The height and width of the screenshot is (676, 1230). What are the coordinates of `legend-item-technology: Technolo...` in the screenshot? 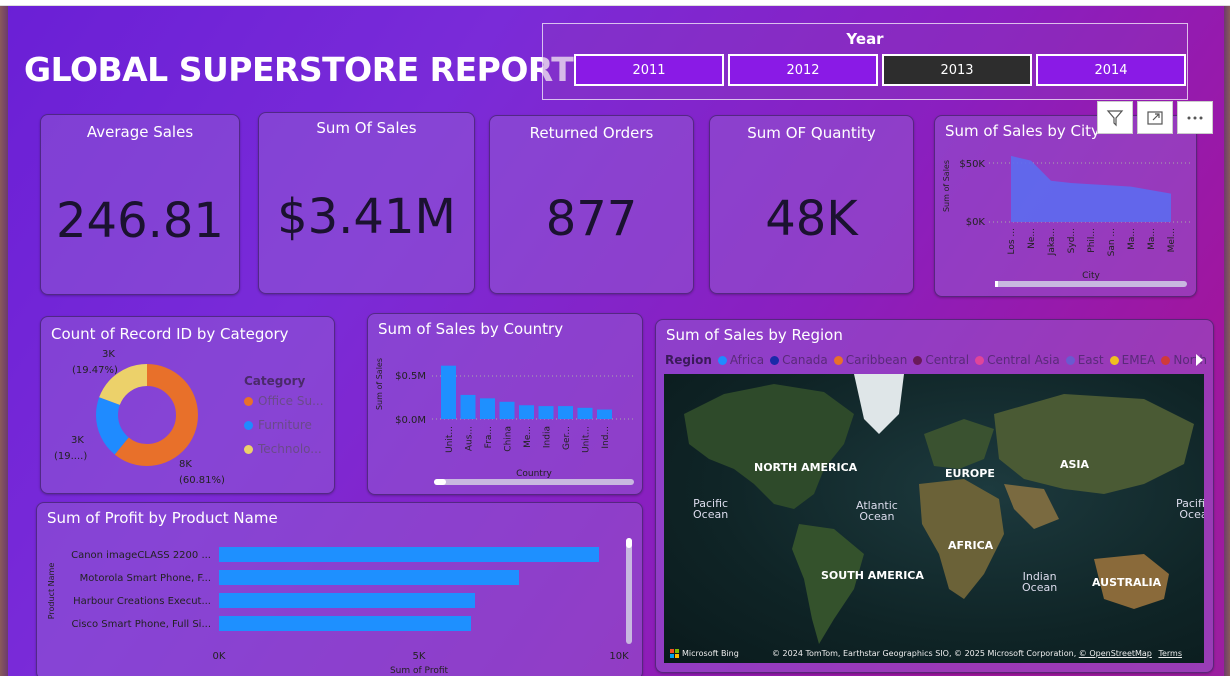 It's located at (283, 449).